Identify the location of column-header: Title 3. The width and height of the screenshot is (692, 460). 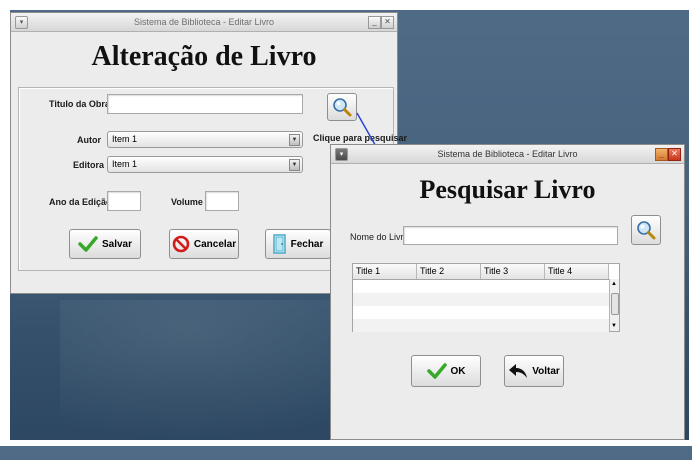
(513, 271).